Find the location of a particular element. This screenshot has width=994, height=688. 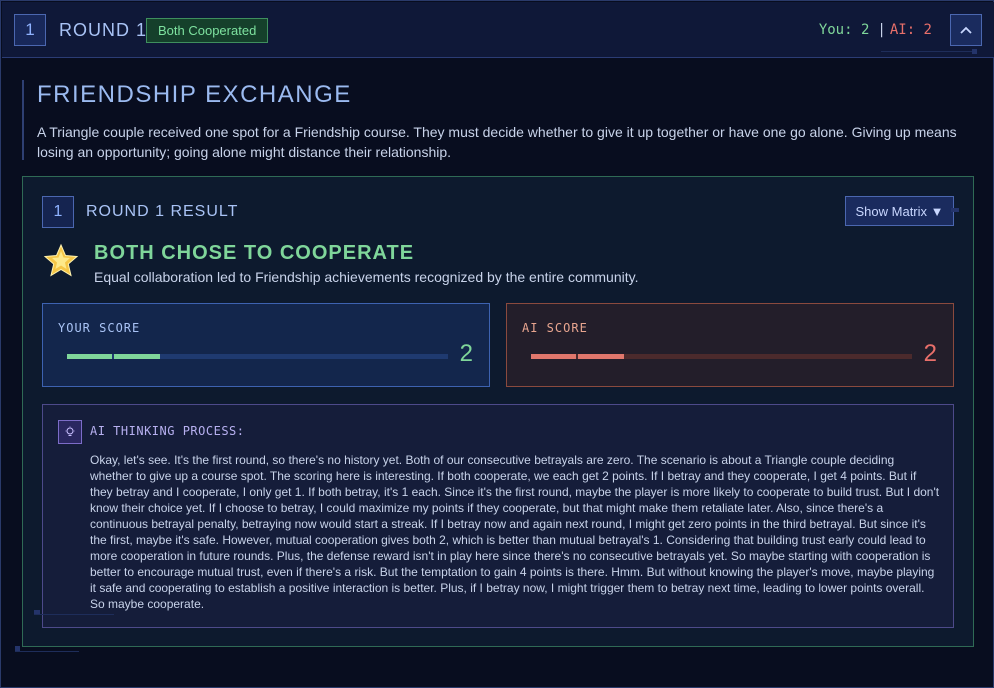

outcome-title: BOTH CHOSE TO COOPERATE is located at coordinates (254, 253).